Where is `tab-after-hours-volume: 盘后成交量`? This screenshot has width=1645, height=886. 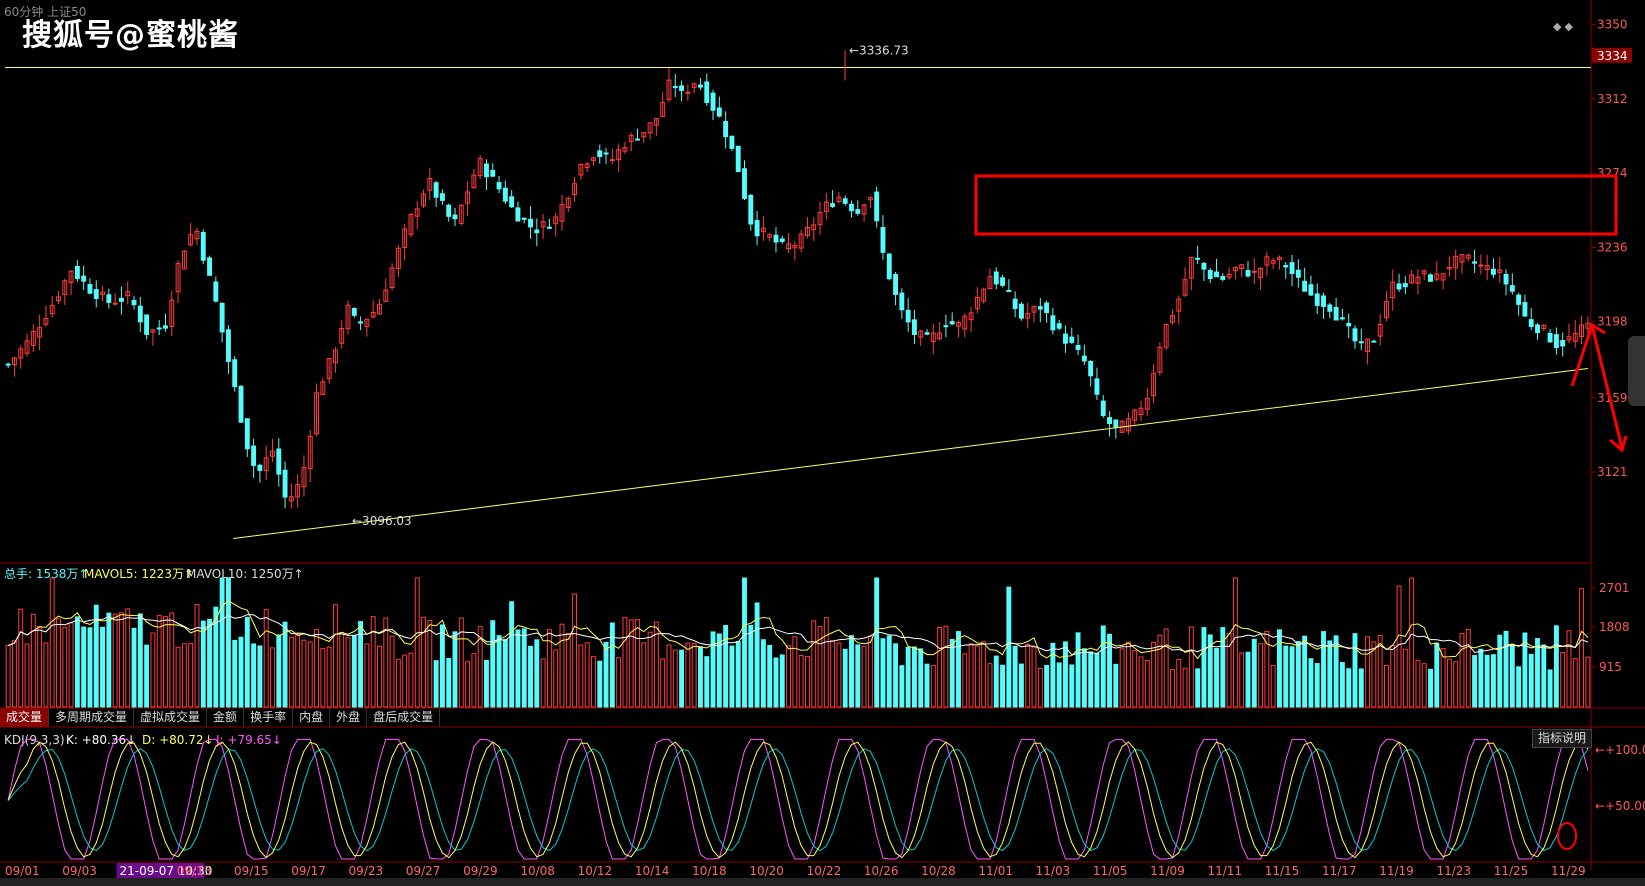
tab-after-hours-volume: 盘后成交量 is located at coordinates (404, 717).